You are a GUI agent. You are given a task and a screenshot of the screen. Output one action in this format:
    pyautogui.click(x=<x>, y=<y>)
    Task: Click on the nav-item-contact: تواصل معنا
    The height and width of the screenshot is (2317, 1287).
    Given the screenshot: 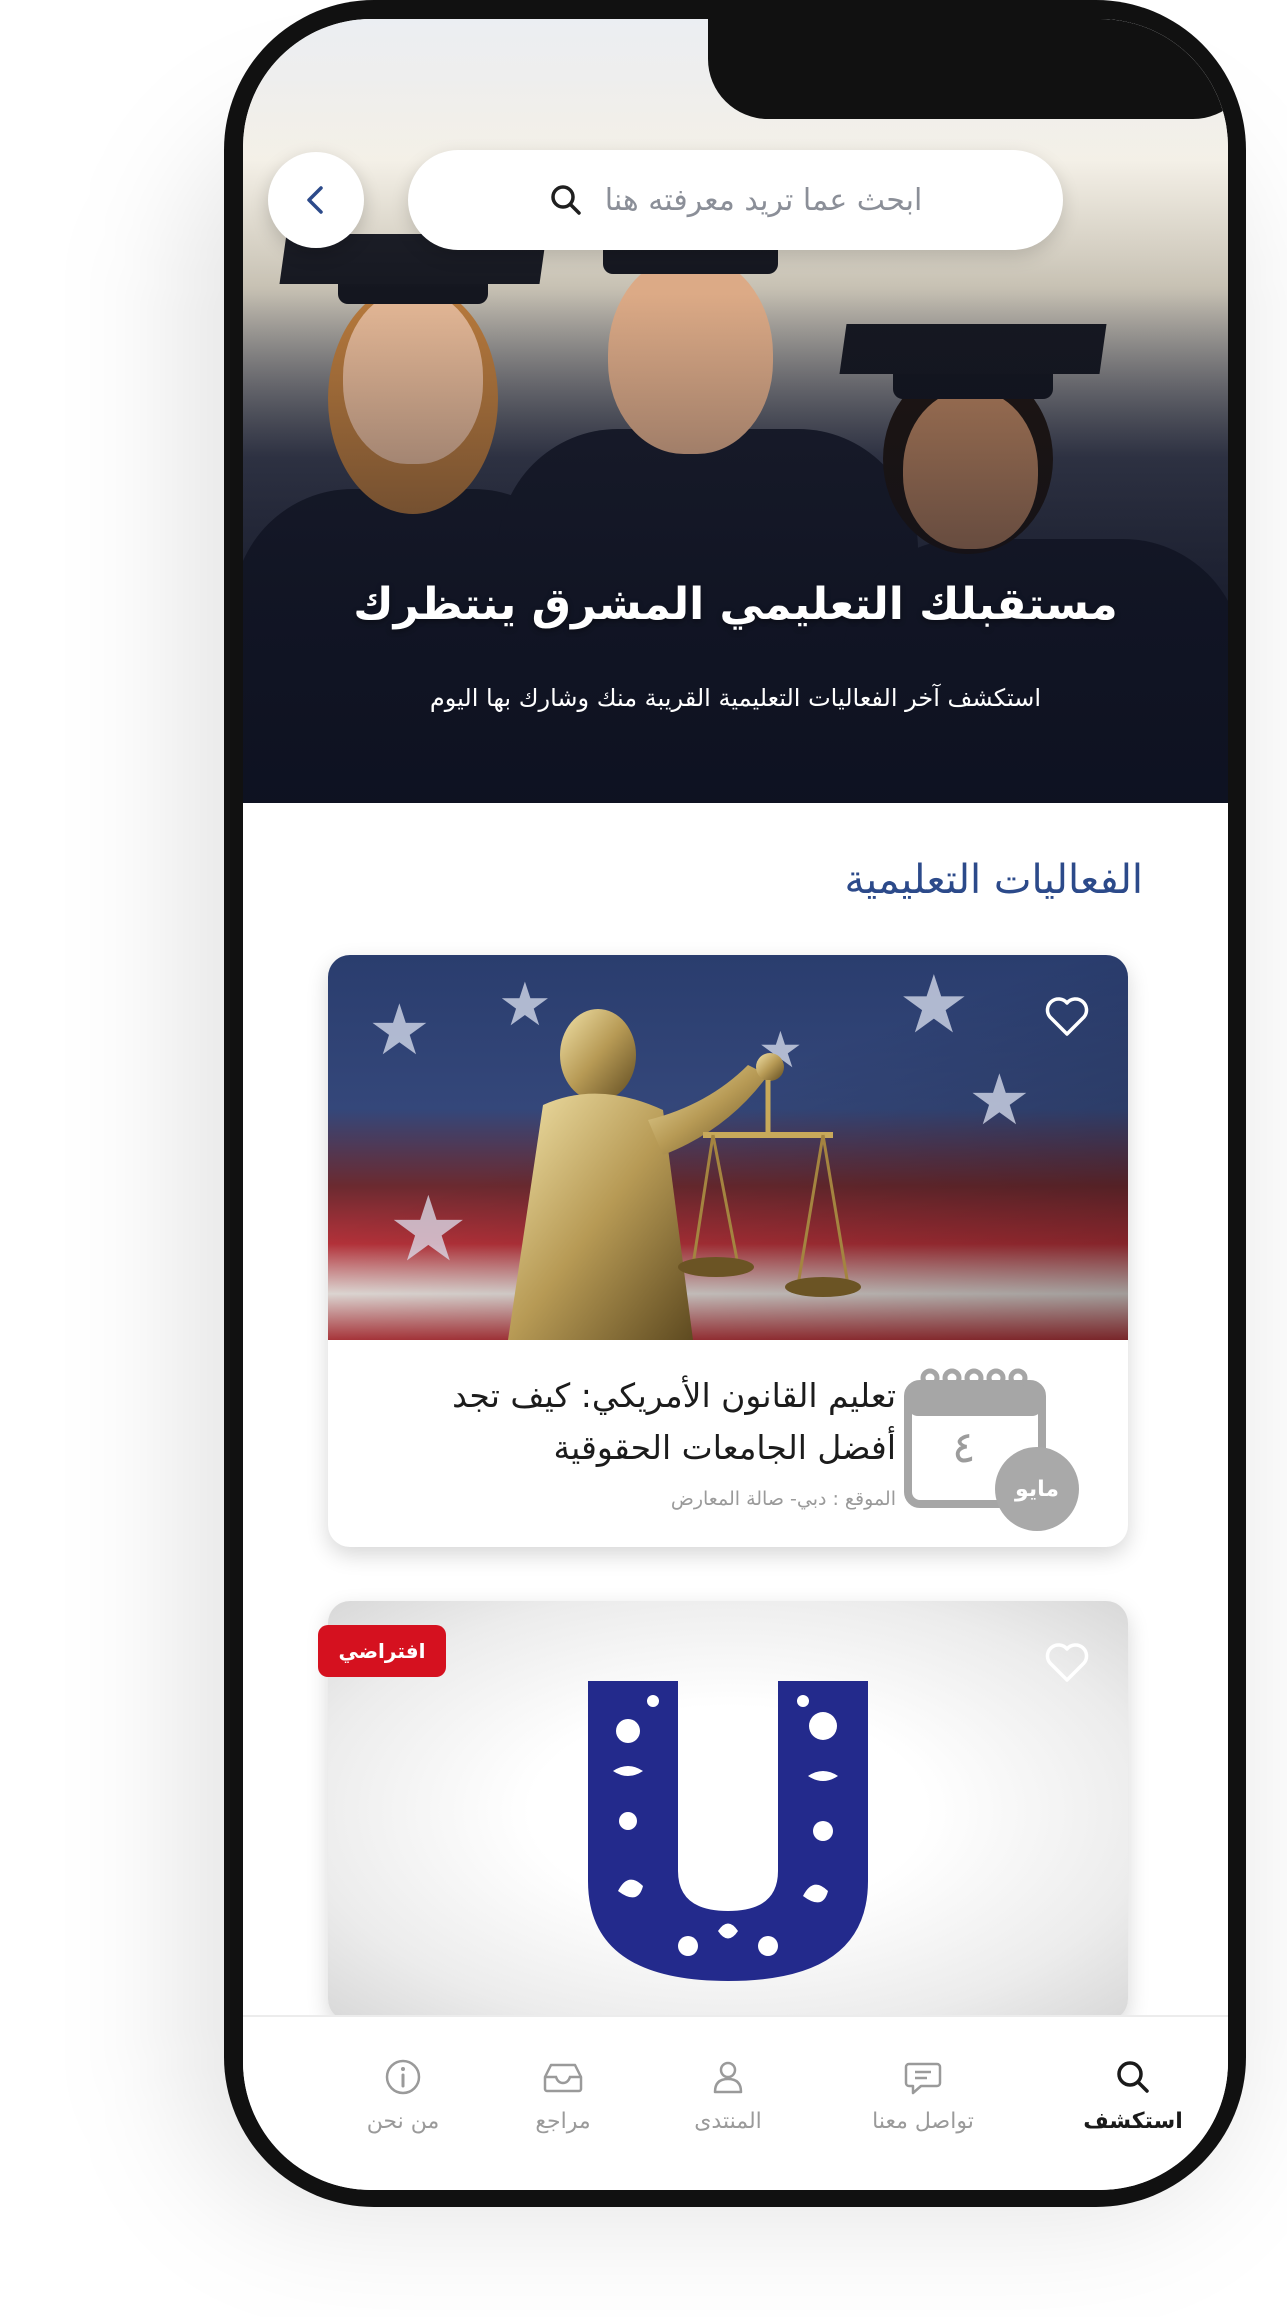 What is the action you would take?
    pyautogui.click(x=923, y=2095)
    